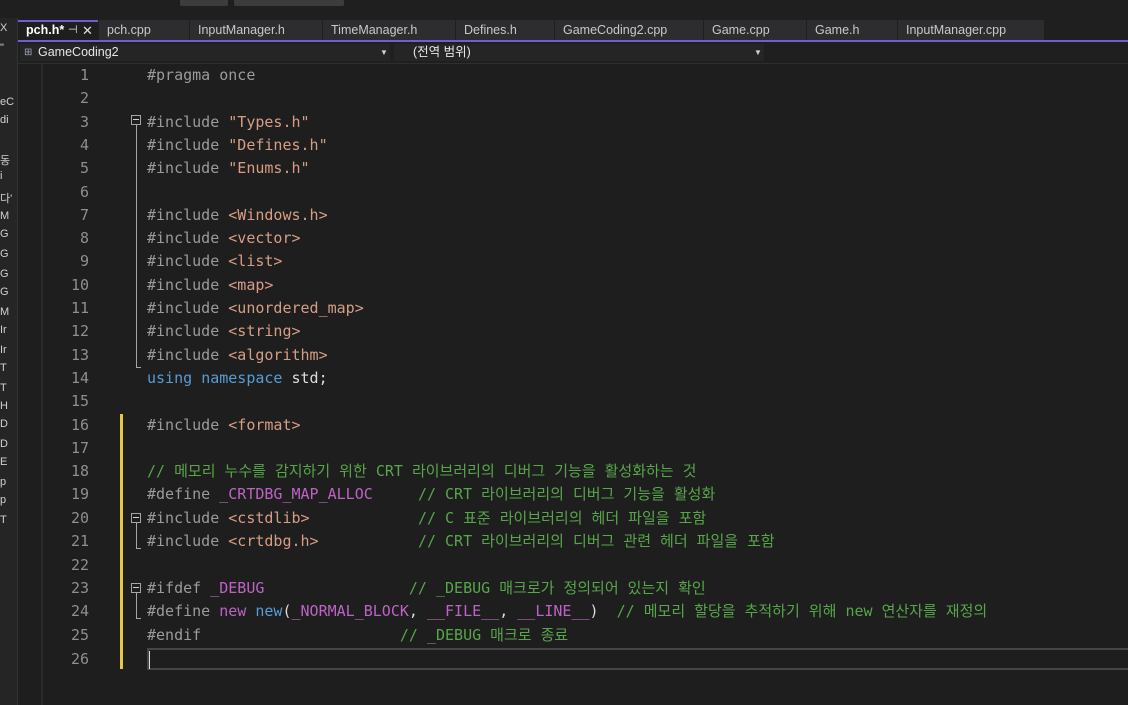 This screenshot has width=1128, height=705. Describe the element at coordinates (84, 145) in the screenshot. I see `line-number: 4` at that location.